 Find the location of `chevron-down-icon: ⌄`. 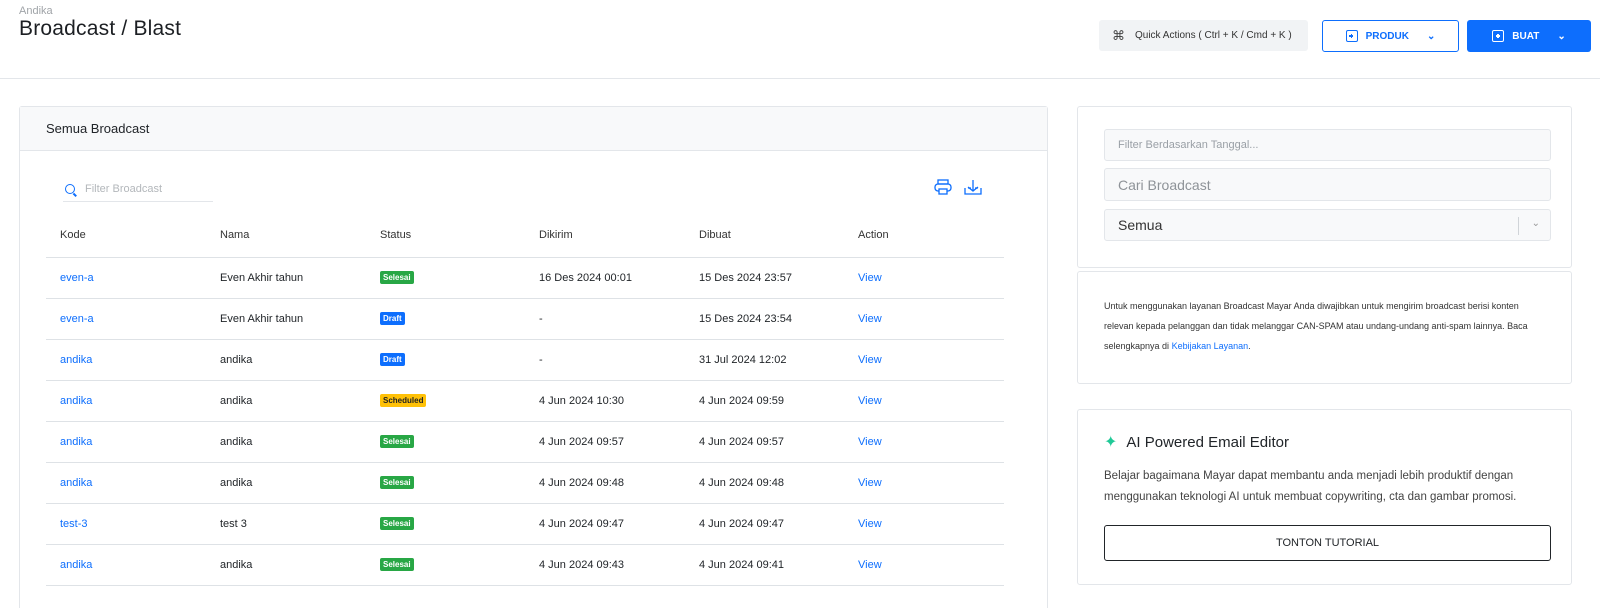

chevron-down-icon: ⌄ is located at coordinates (1535, 223).